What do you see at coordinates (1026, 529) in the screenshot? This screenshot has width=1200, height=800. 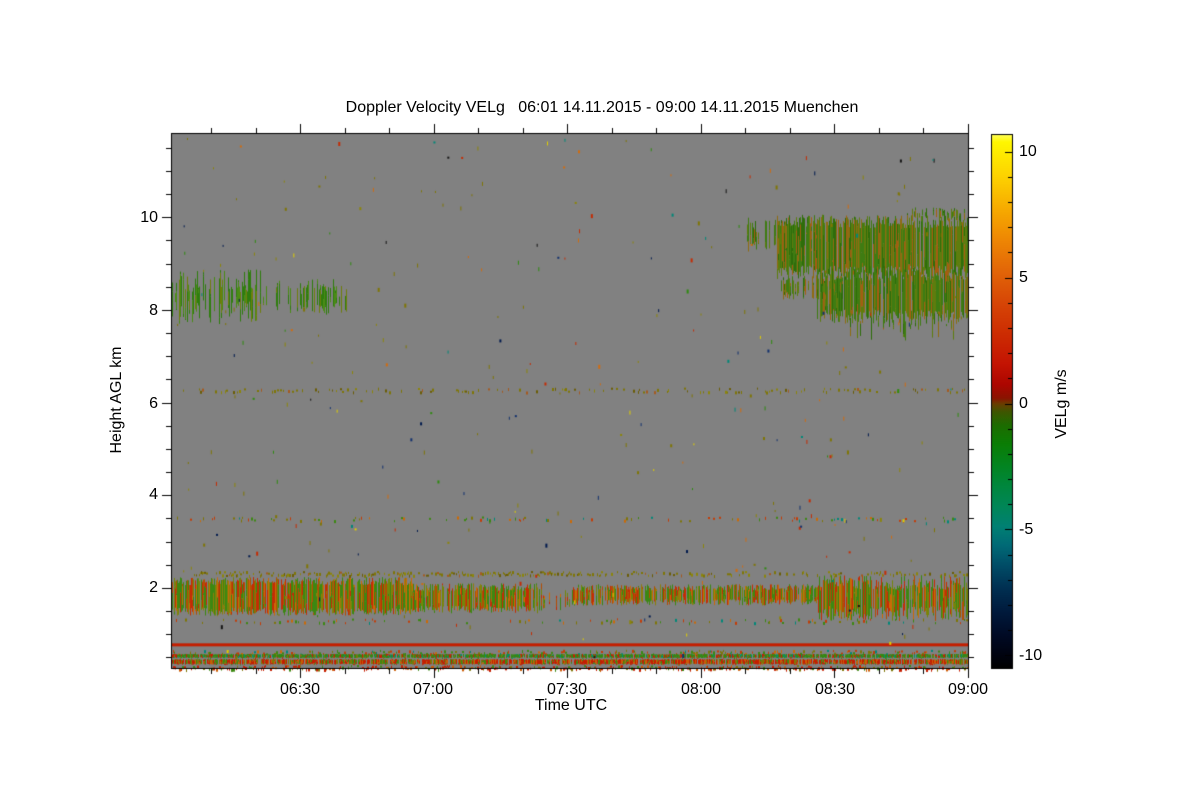 I see `colorbar-tick-label-neg5: -5` at bounding box center [1026, 529].